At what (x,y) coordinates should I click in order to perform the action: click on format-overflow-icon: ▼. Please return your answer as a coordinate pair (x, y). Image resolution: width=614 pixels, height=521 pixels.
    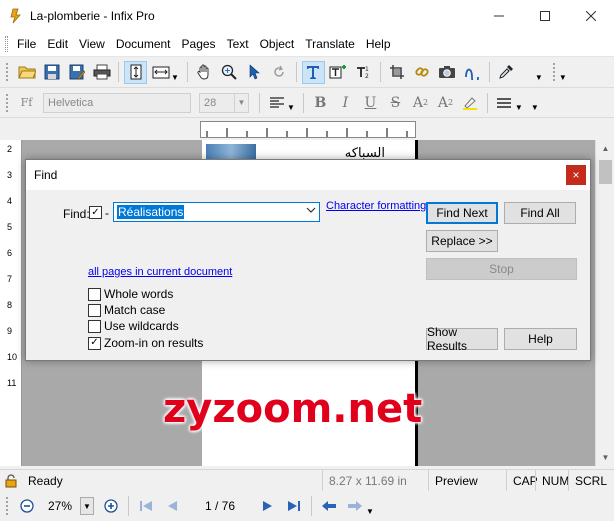
    Looking at the image, I should click on (535, 107).